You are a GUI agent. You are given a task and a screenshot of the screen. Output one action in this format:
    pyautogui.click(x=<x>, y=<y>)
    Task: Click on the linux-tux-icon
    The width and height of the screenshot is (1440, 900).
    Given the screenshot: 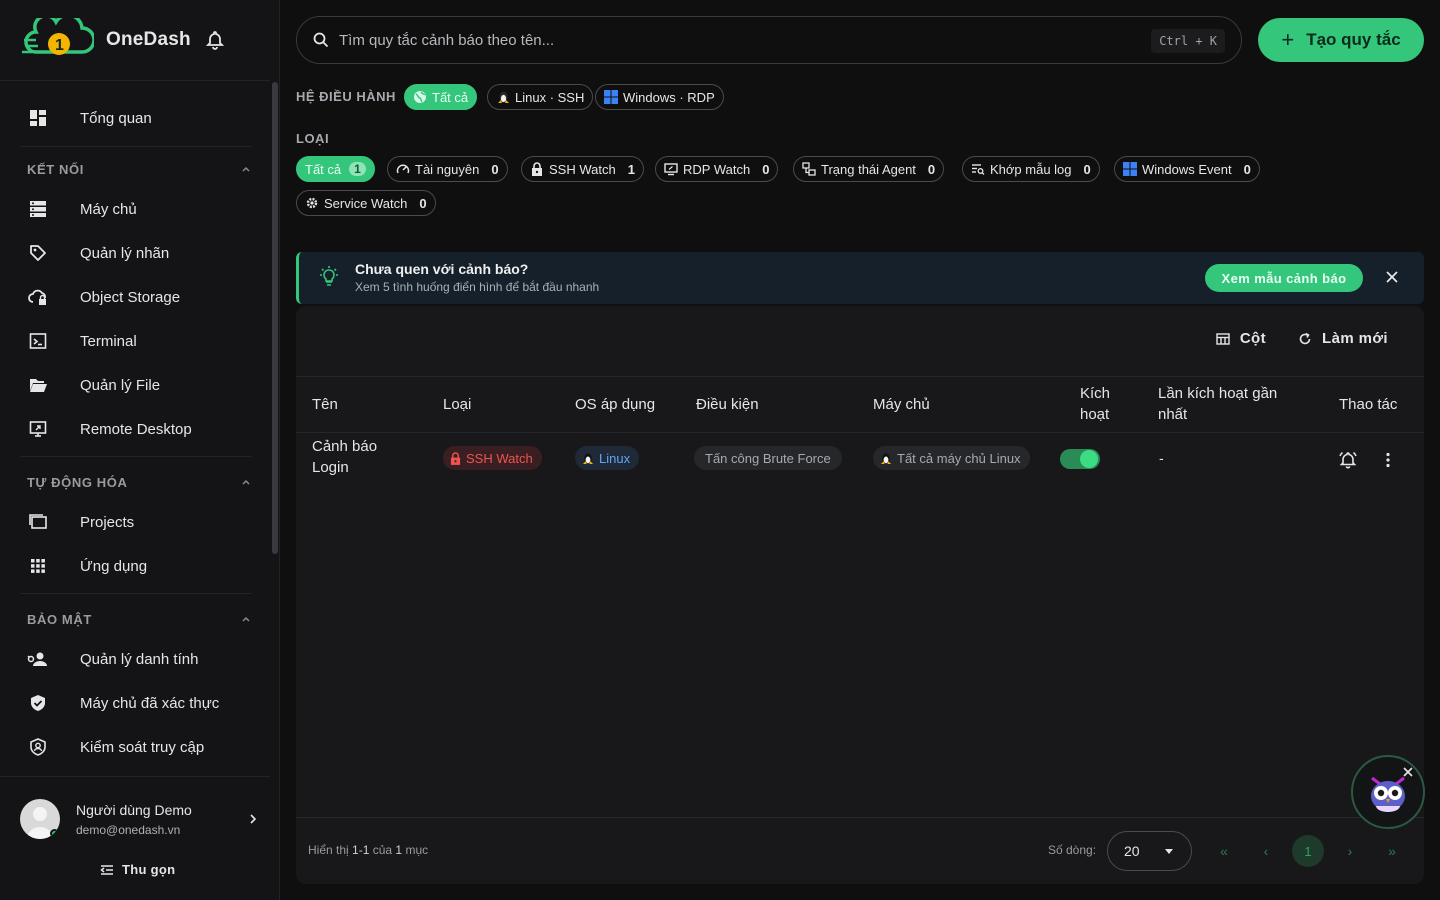 What is the action you would take?
    pyautogui.click(x=503, y=97)
    